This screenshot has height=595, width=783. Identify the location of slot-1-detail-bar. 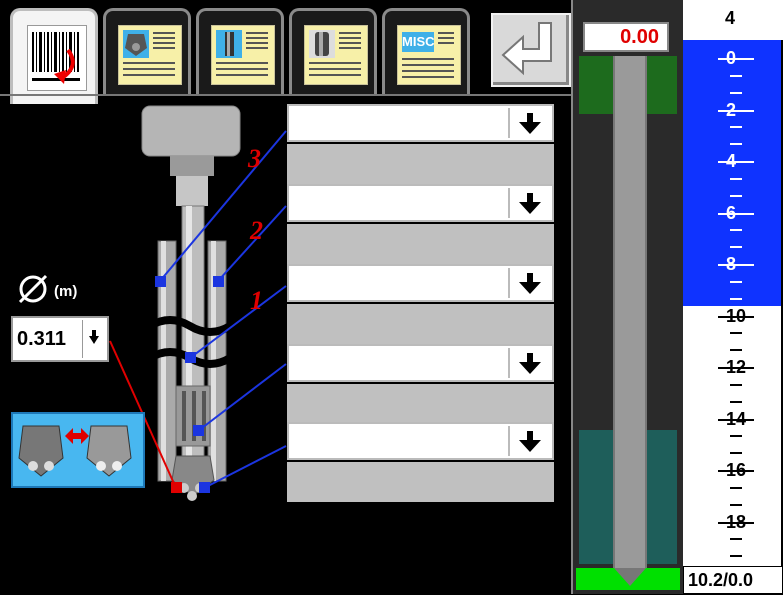
(420, 164).